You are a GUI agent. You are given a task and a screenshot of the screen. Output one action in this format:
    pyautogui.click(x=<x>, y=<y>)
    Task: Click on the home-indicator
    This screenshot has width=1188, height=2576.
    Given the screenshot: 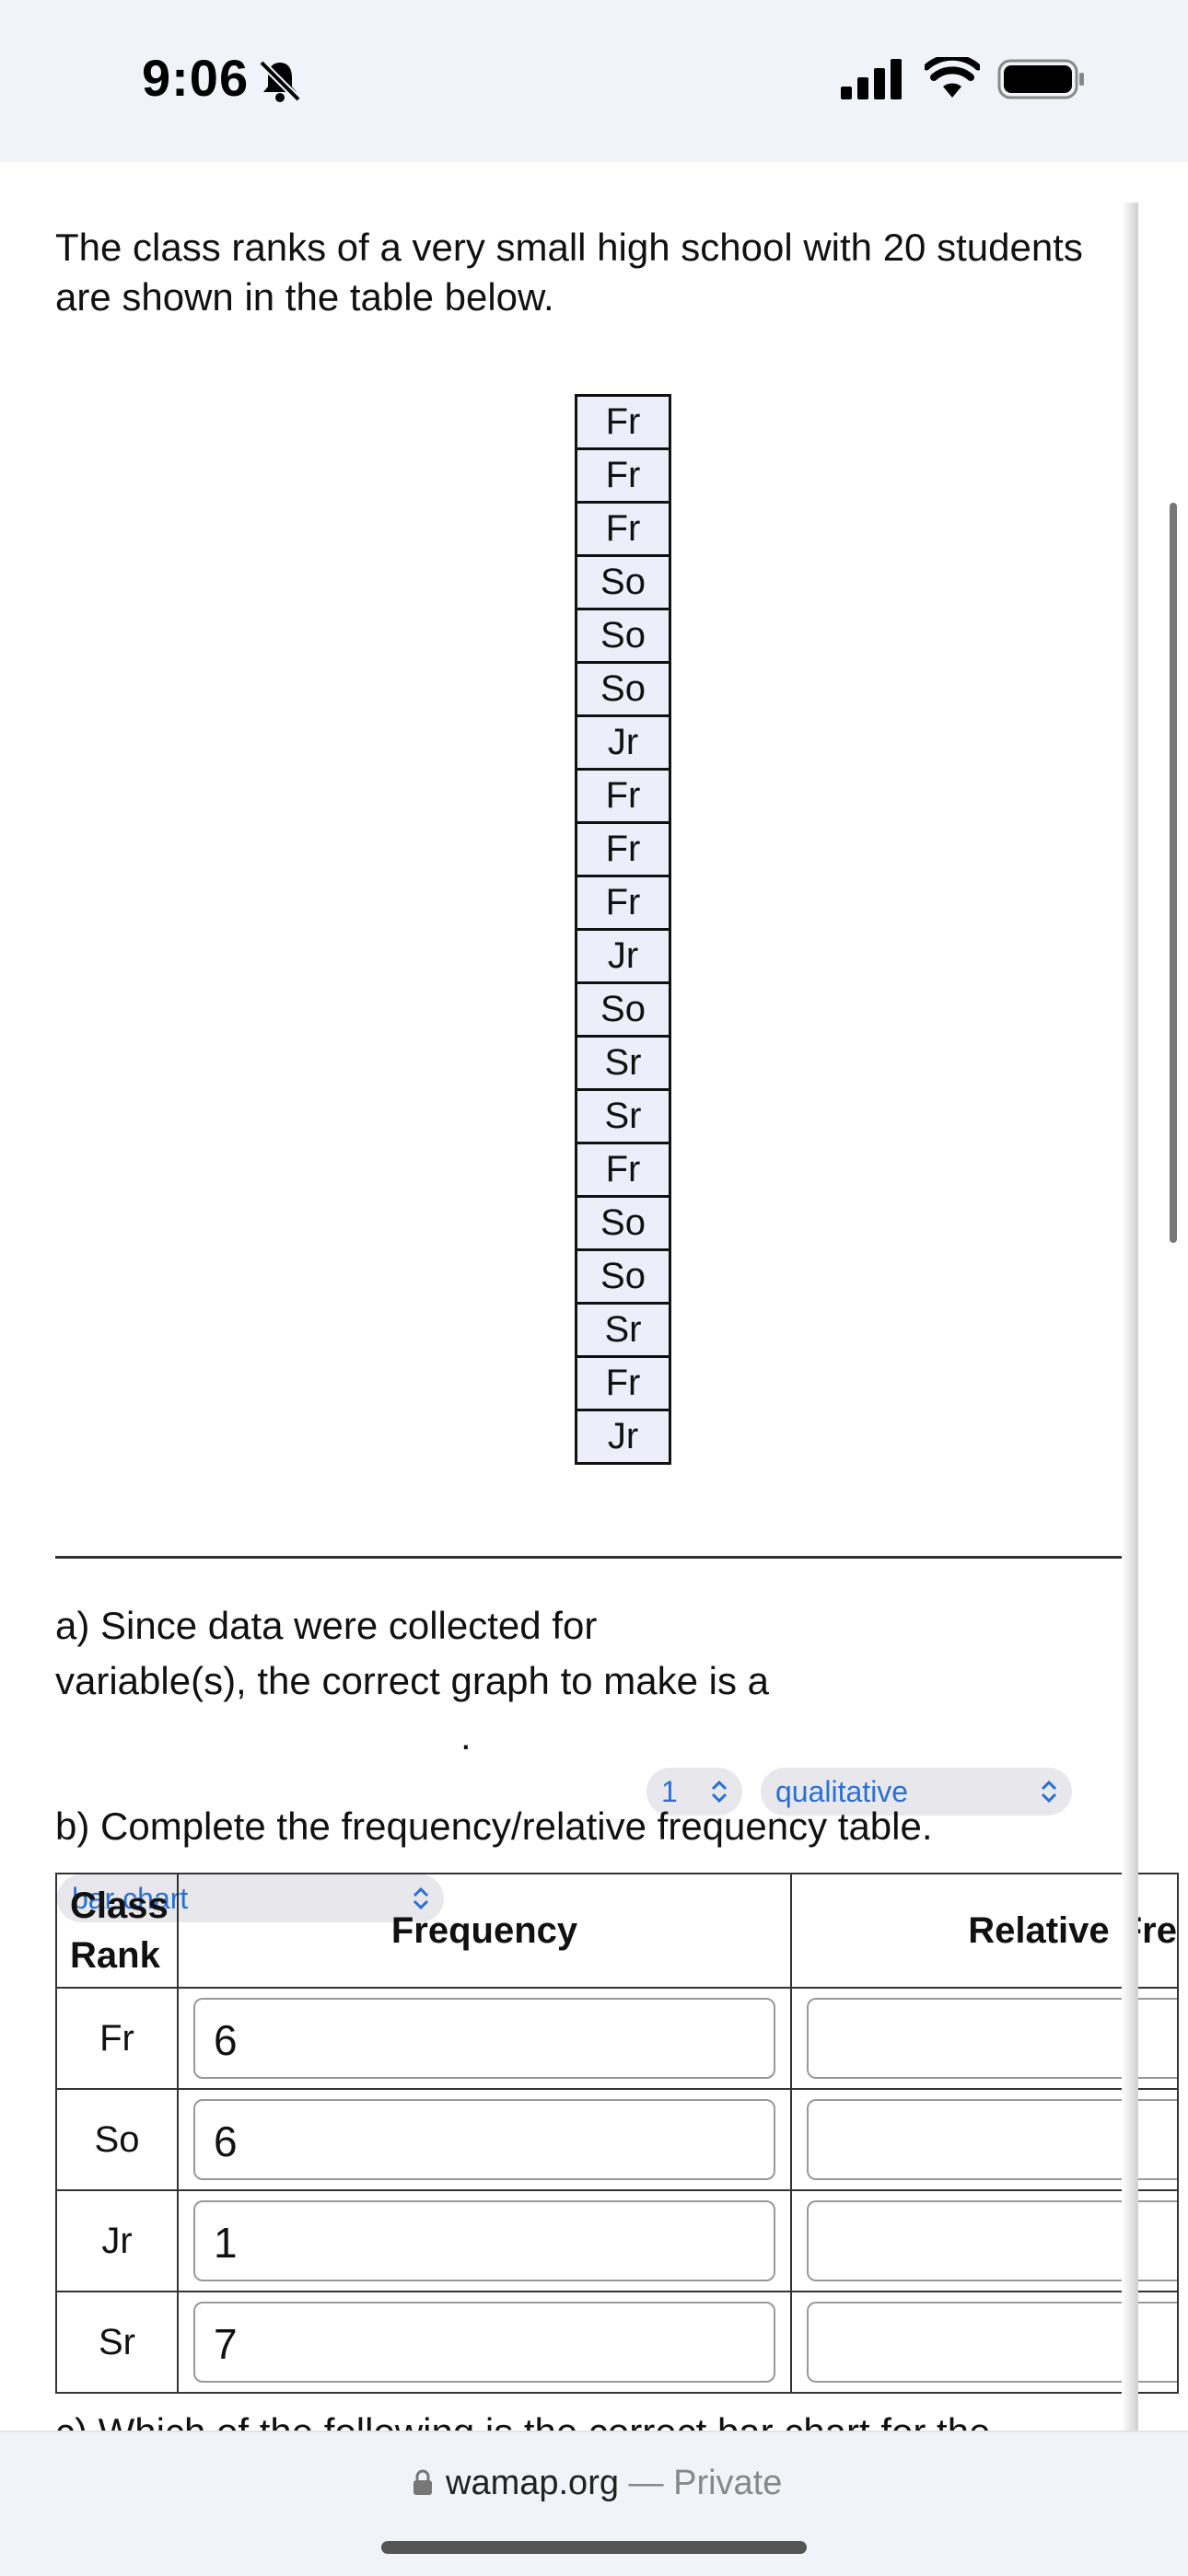 What is the action you would take?
    pyautogui.click(x=594, y=2547)
    